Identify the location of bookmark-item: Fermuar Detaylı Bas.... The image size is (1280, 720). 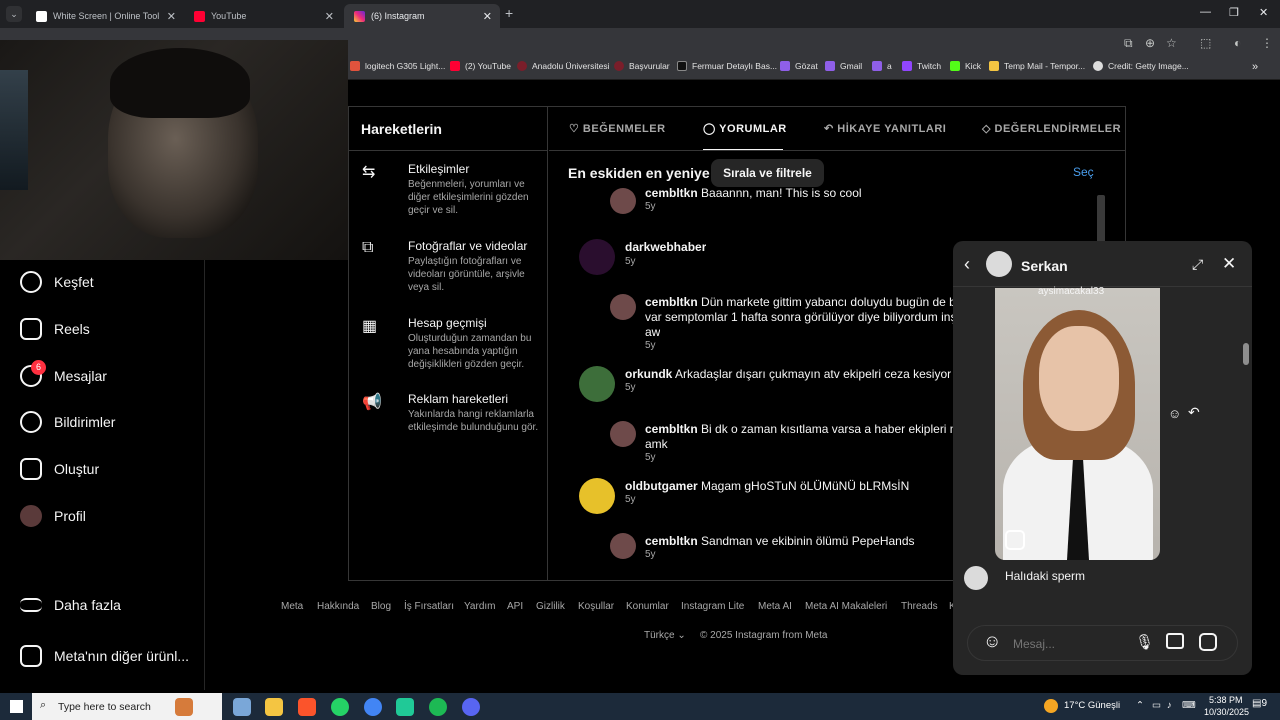
(727, 66).